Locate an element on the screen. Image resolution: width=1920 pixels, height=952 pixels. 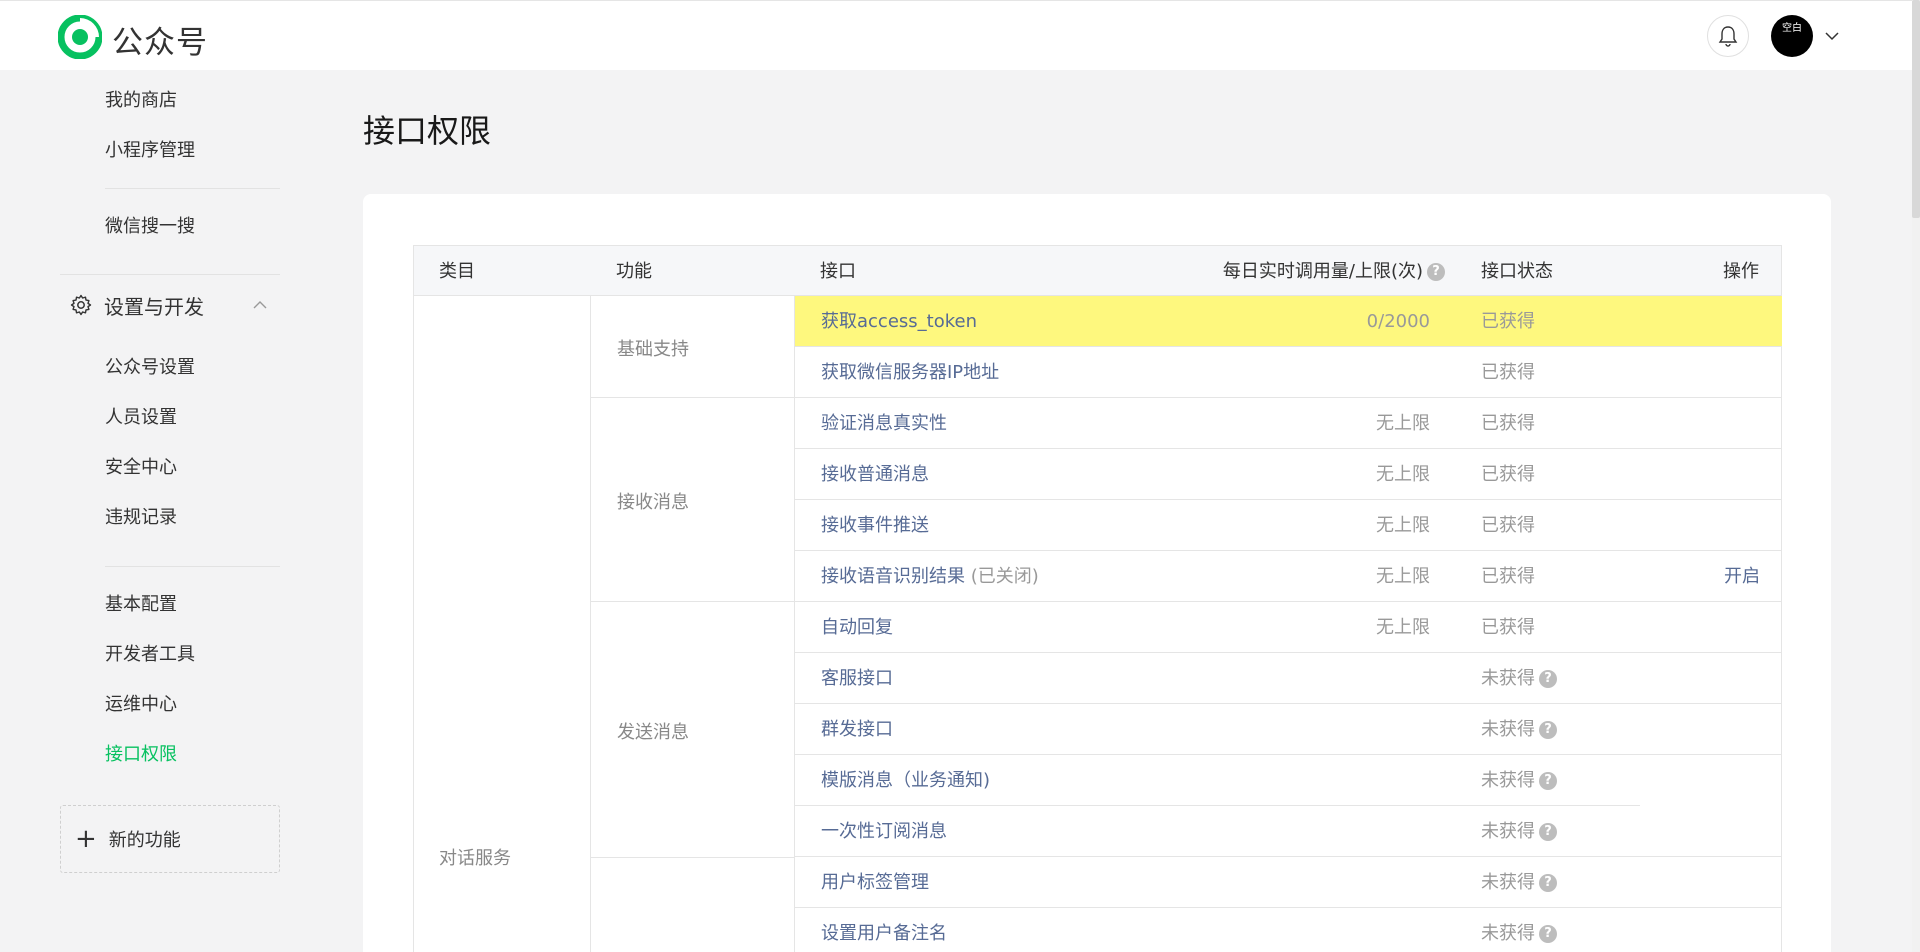
table-row: 用户标签管理 未获得? is located at coordinates (1288, 882).